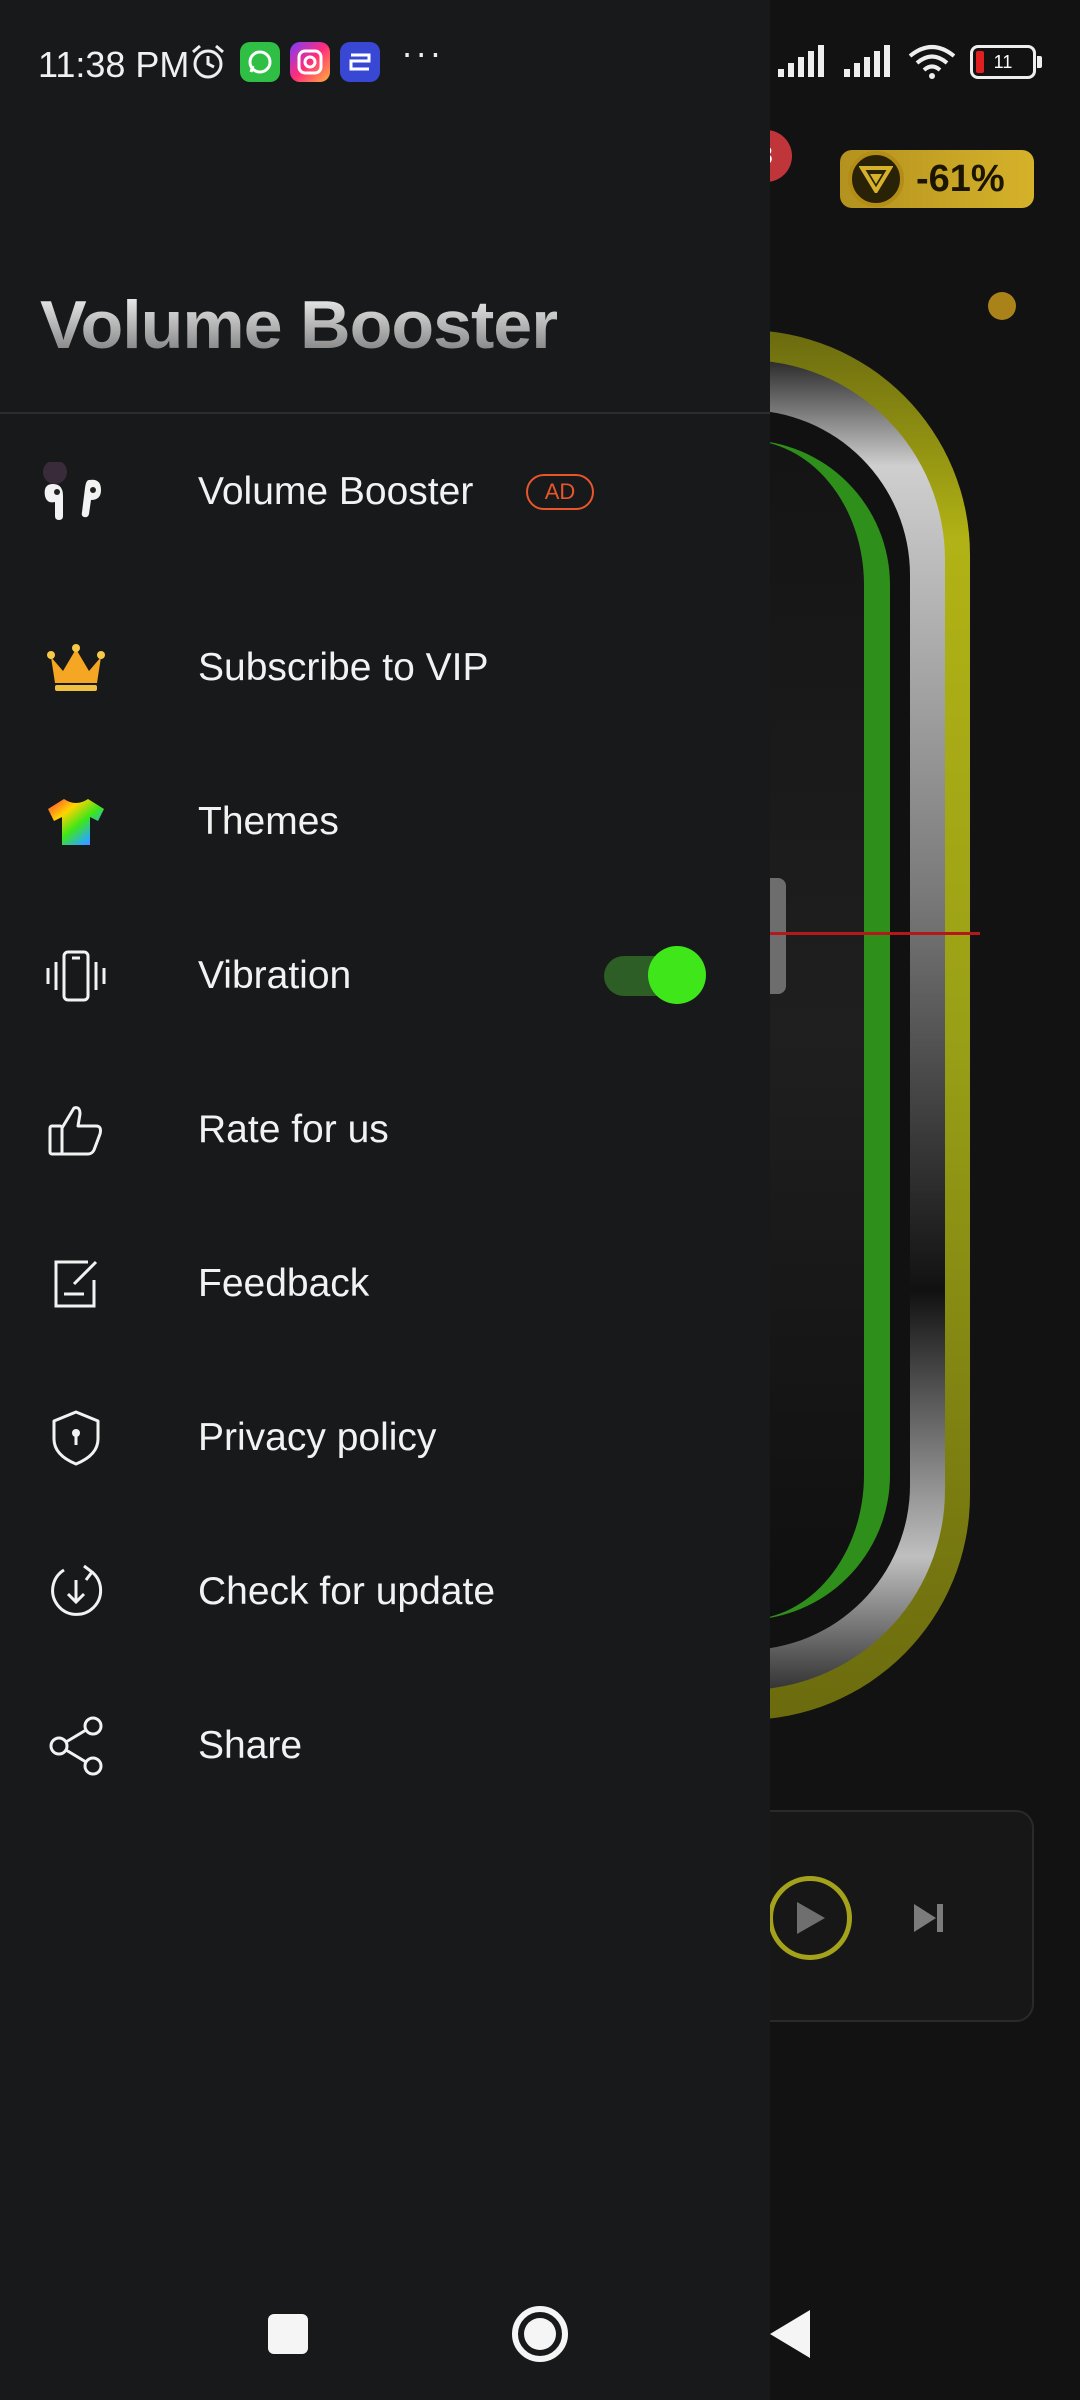  I want to click on vip-discount-pill: -61%, so click(937, 179).